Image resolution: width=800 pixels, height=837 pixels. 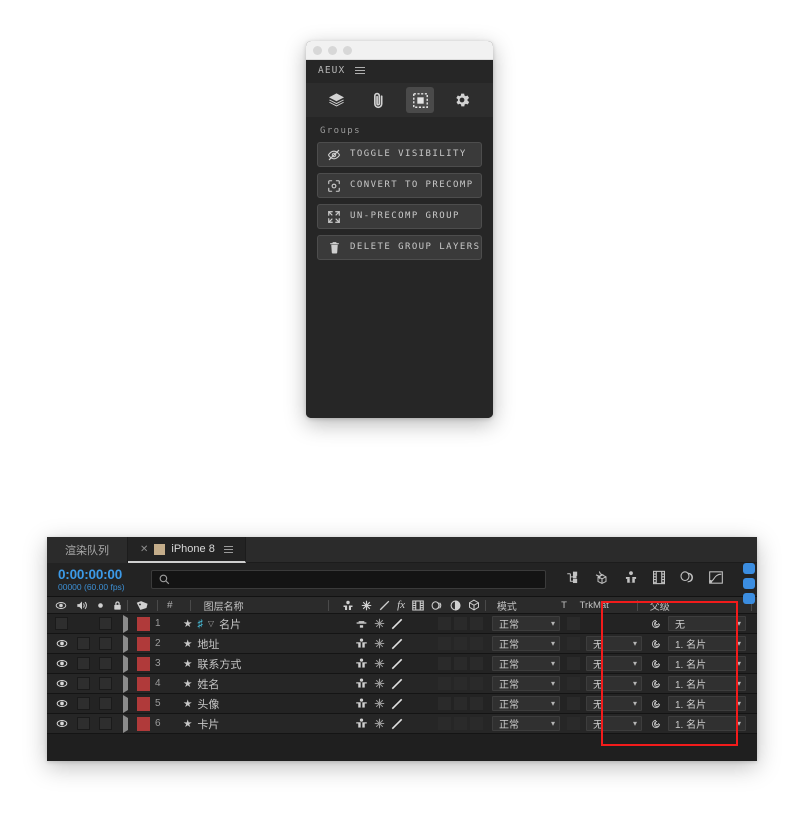 What do you see at coordinates (87, 550) in the screenshot?
I see `tab-render-queue: 渲染队列` at bounding box center [87, 550].